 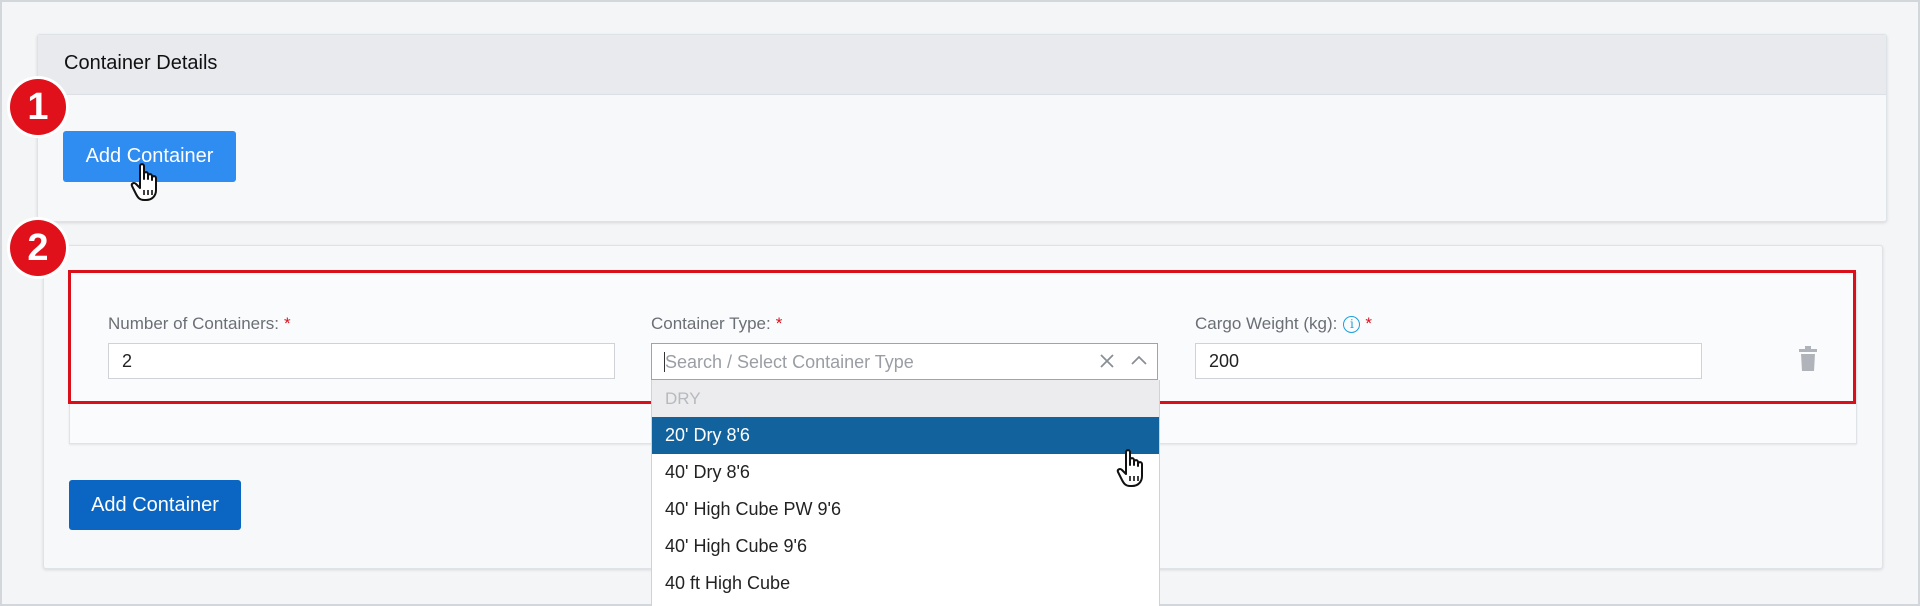 What do you see at coordinates (155, 505) in the screenshot?
I see `add-container-button-bottom: Add Container` at bounding box center [155, 505].